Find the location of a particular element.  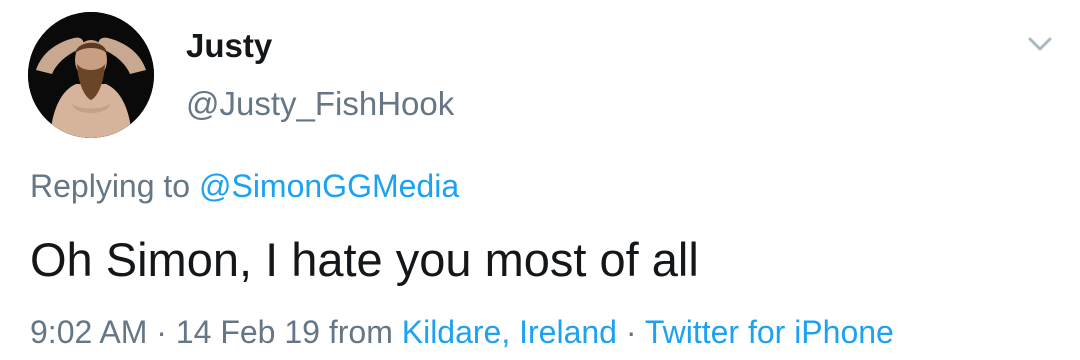

source-link: Twitter for iPhone is located at coordinates (769, 332).